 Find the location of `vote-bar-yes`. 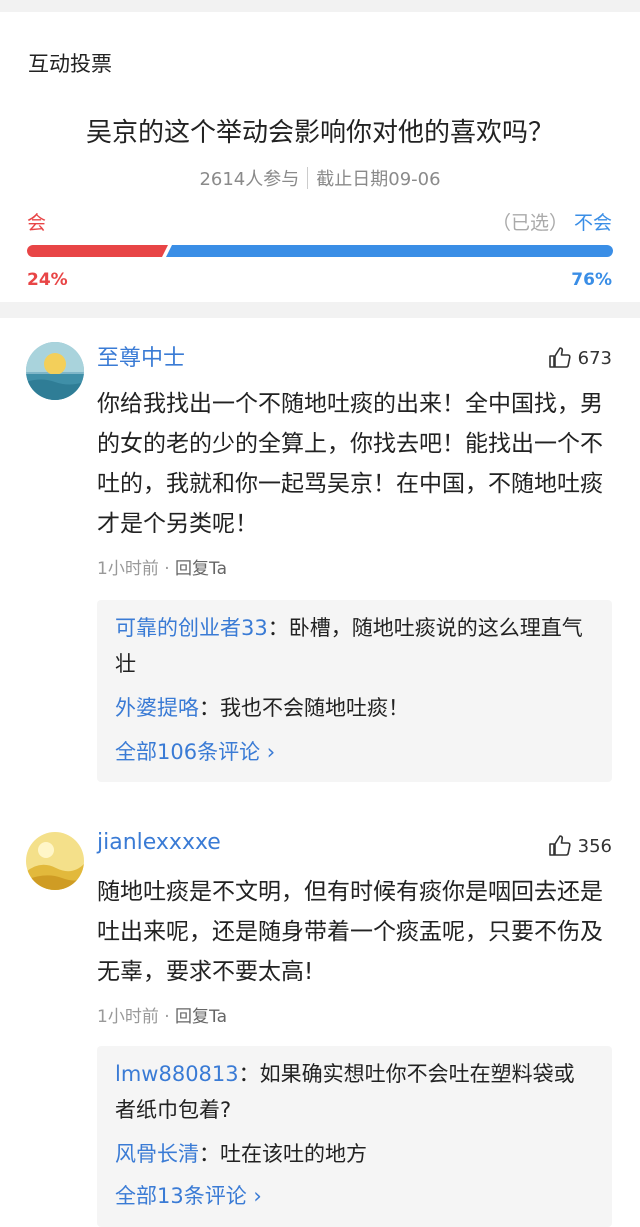

vote-bar-yes is located at coordinates (92, 251).